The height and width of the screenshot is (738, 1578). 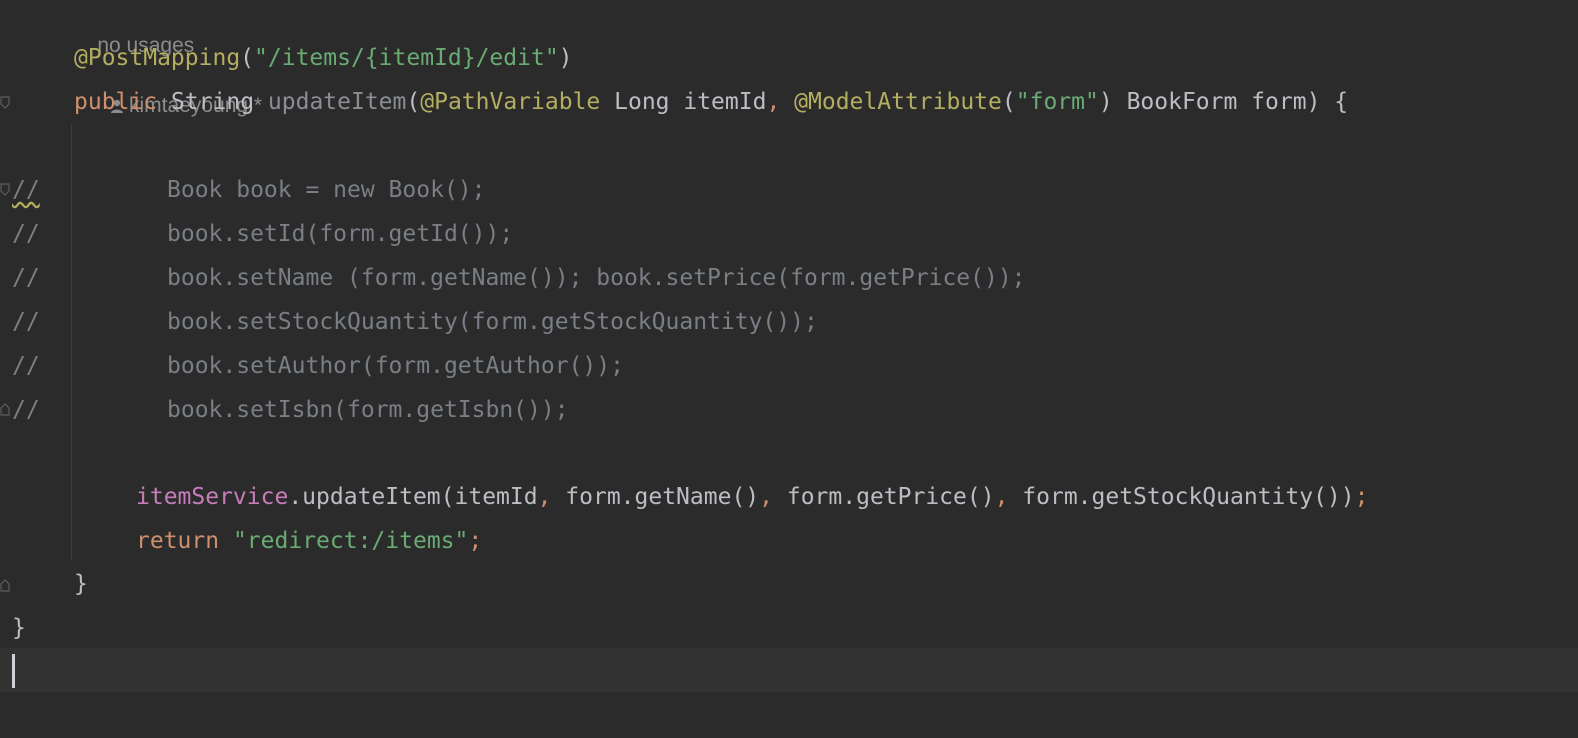 I want to click on inlay-hint: no usages kimtaeyoung *, so click(x=168, y=59).